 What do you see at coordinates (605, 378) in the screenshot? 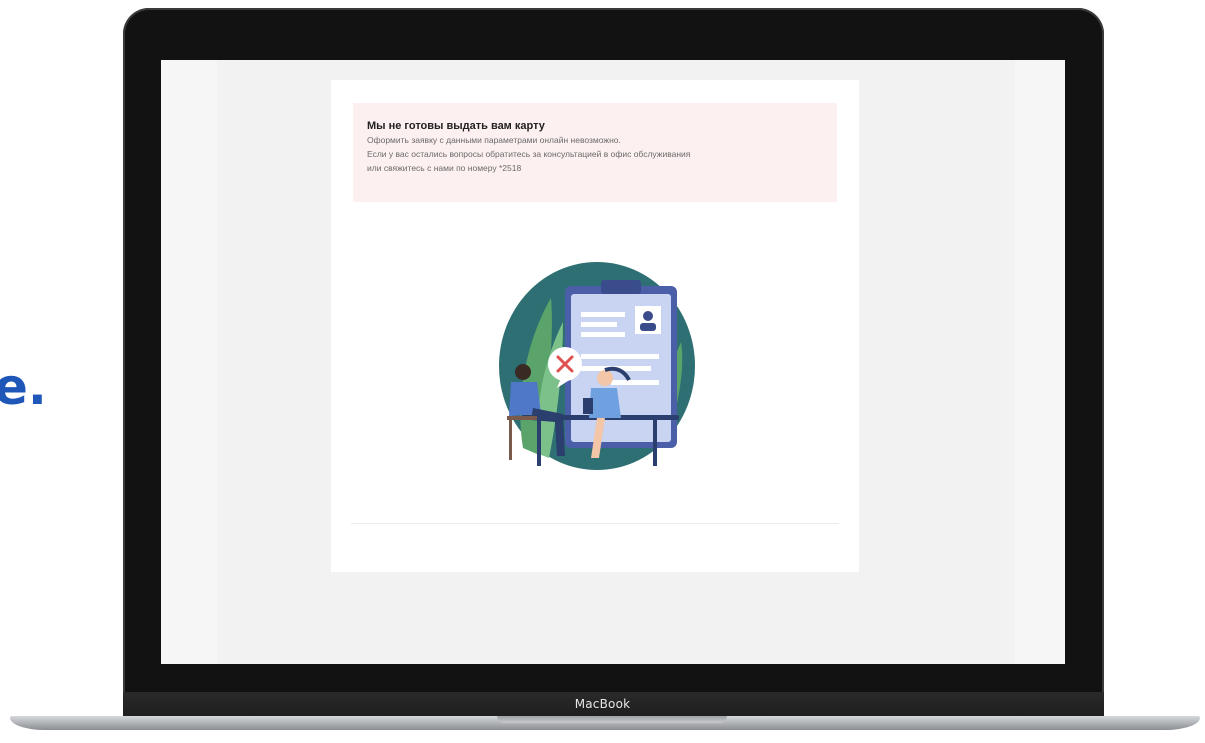
I see `woman-head` at bounding box center [605, 378].